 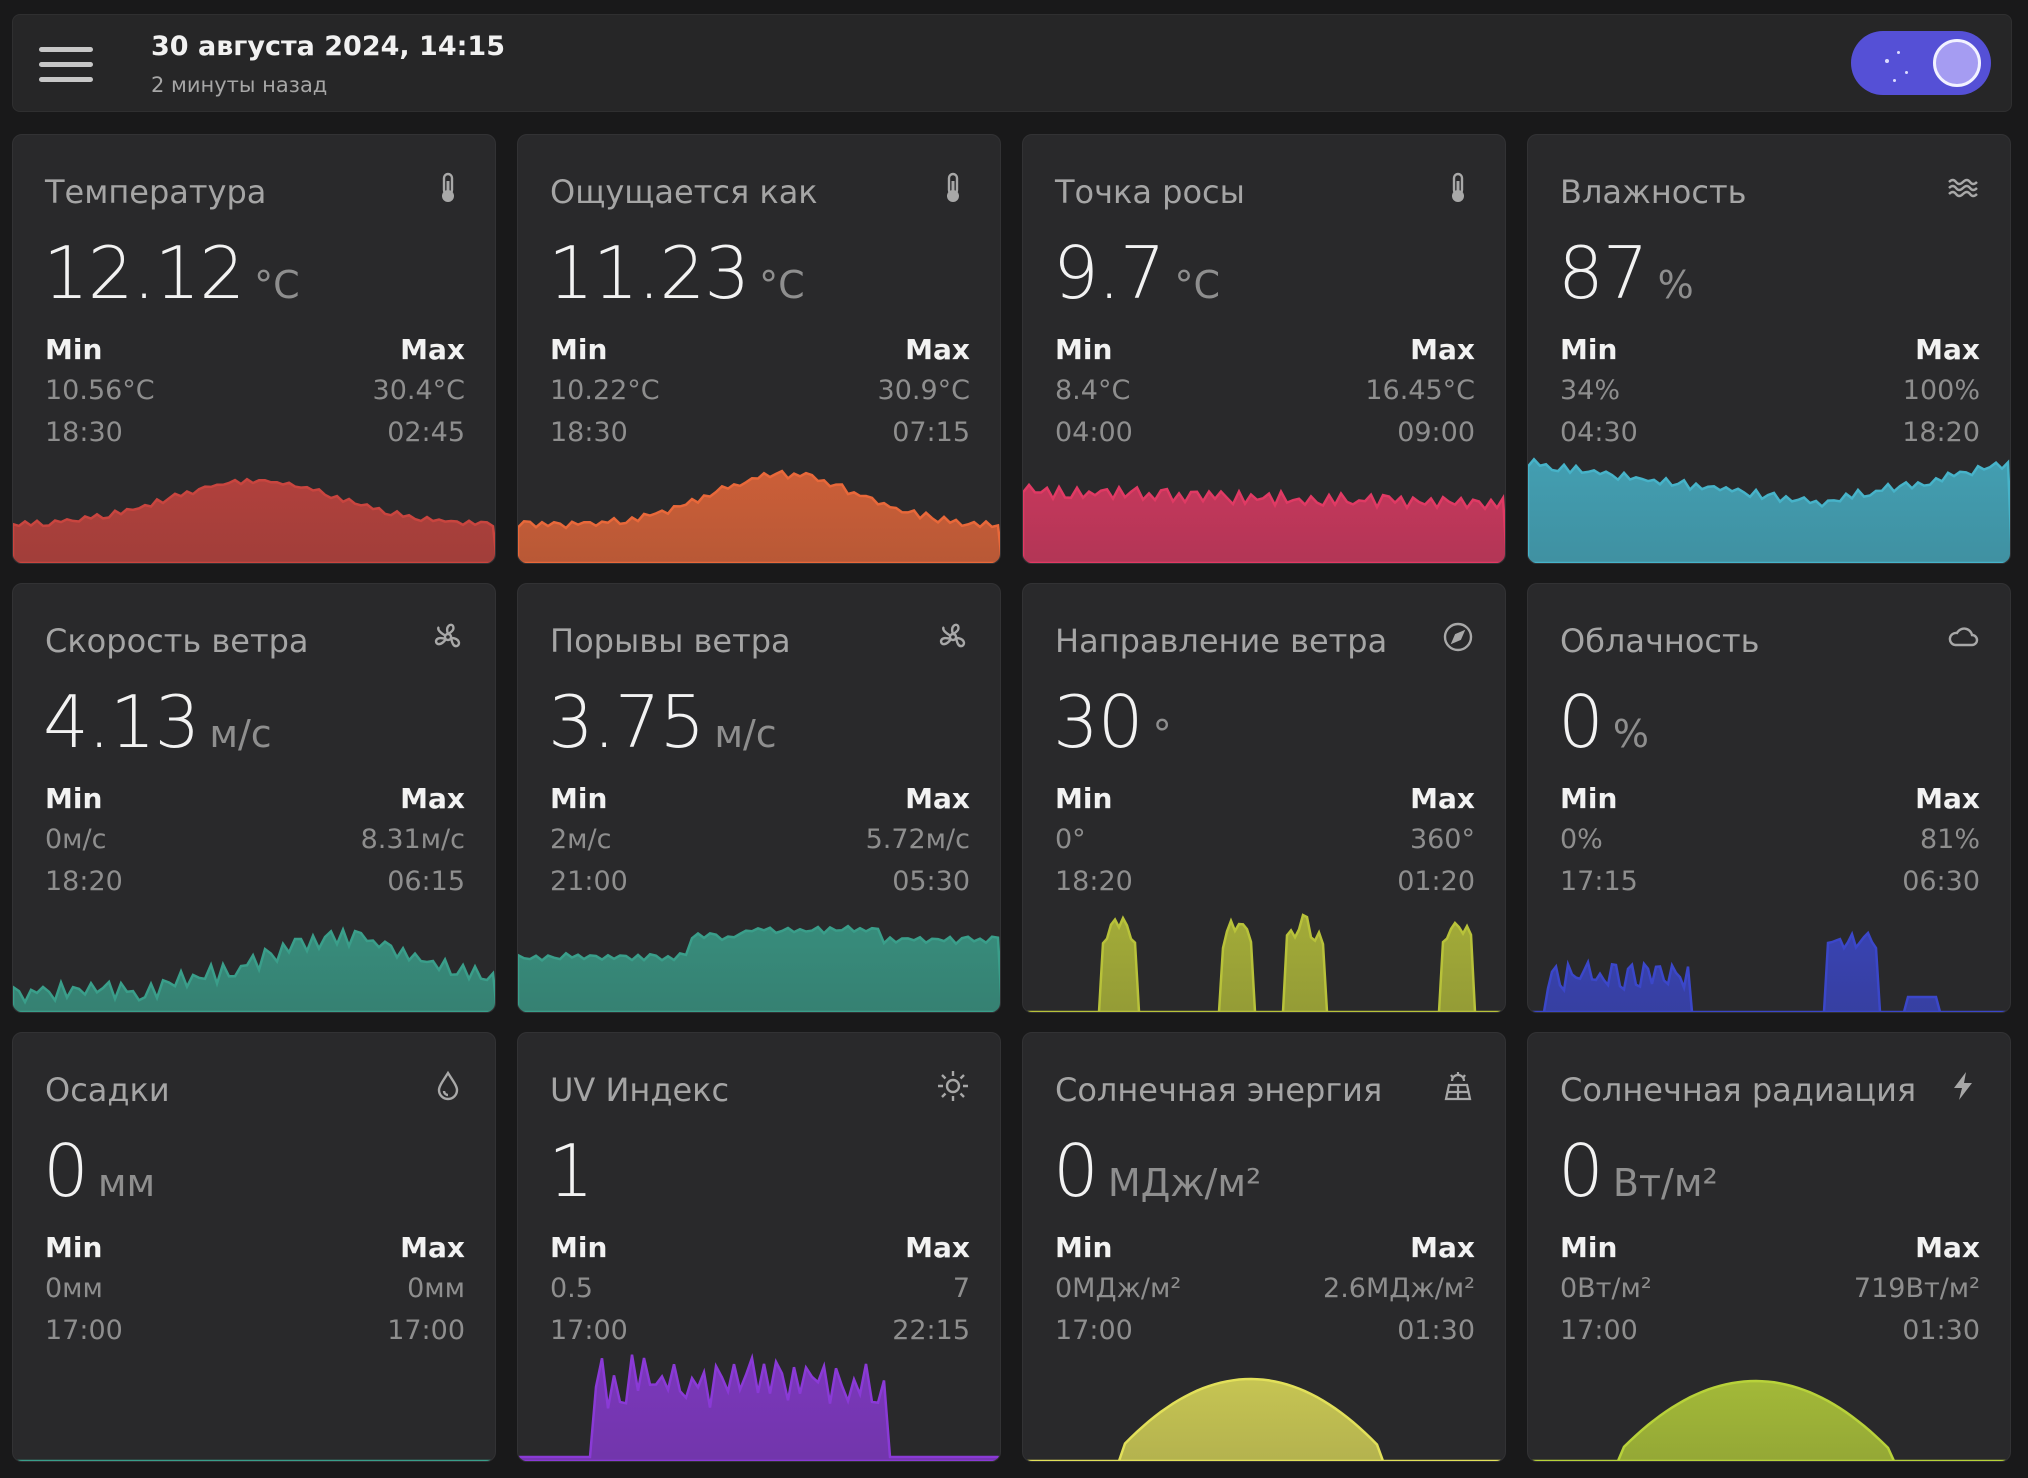 I want to click on min-value: 0Вт/м², so click(x=1606, y=1288).